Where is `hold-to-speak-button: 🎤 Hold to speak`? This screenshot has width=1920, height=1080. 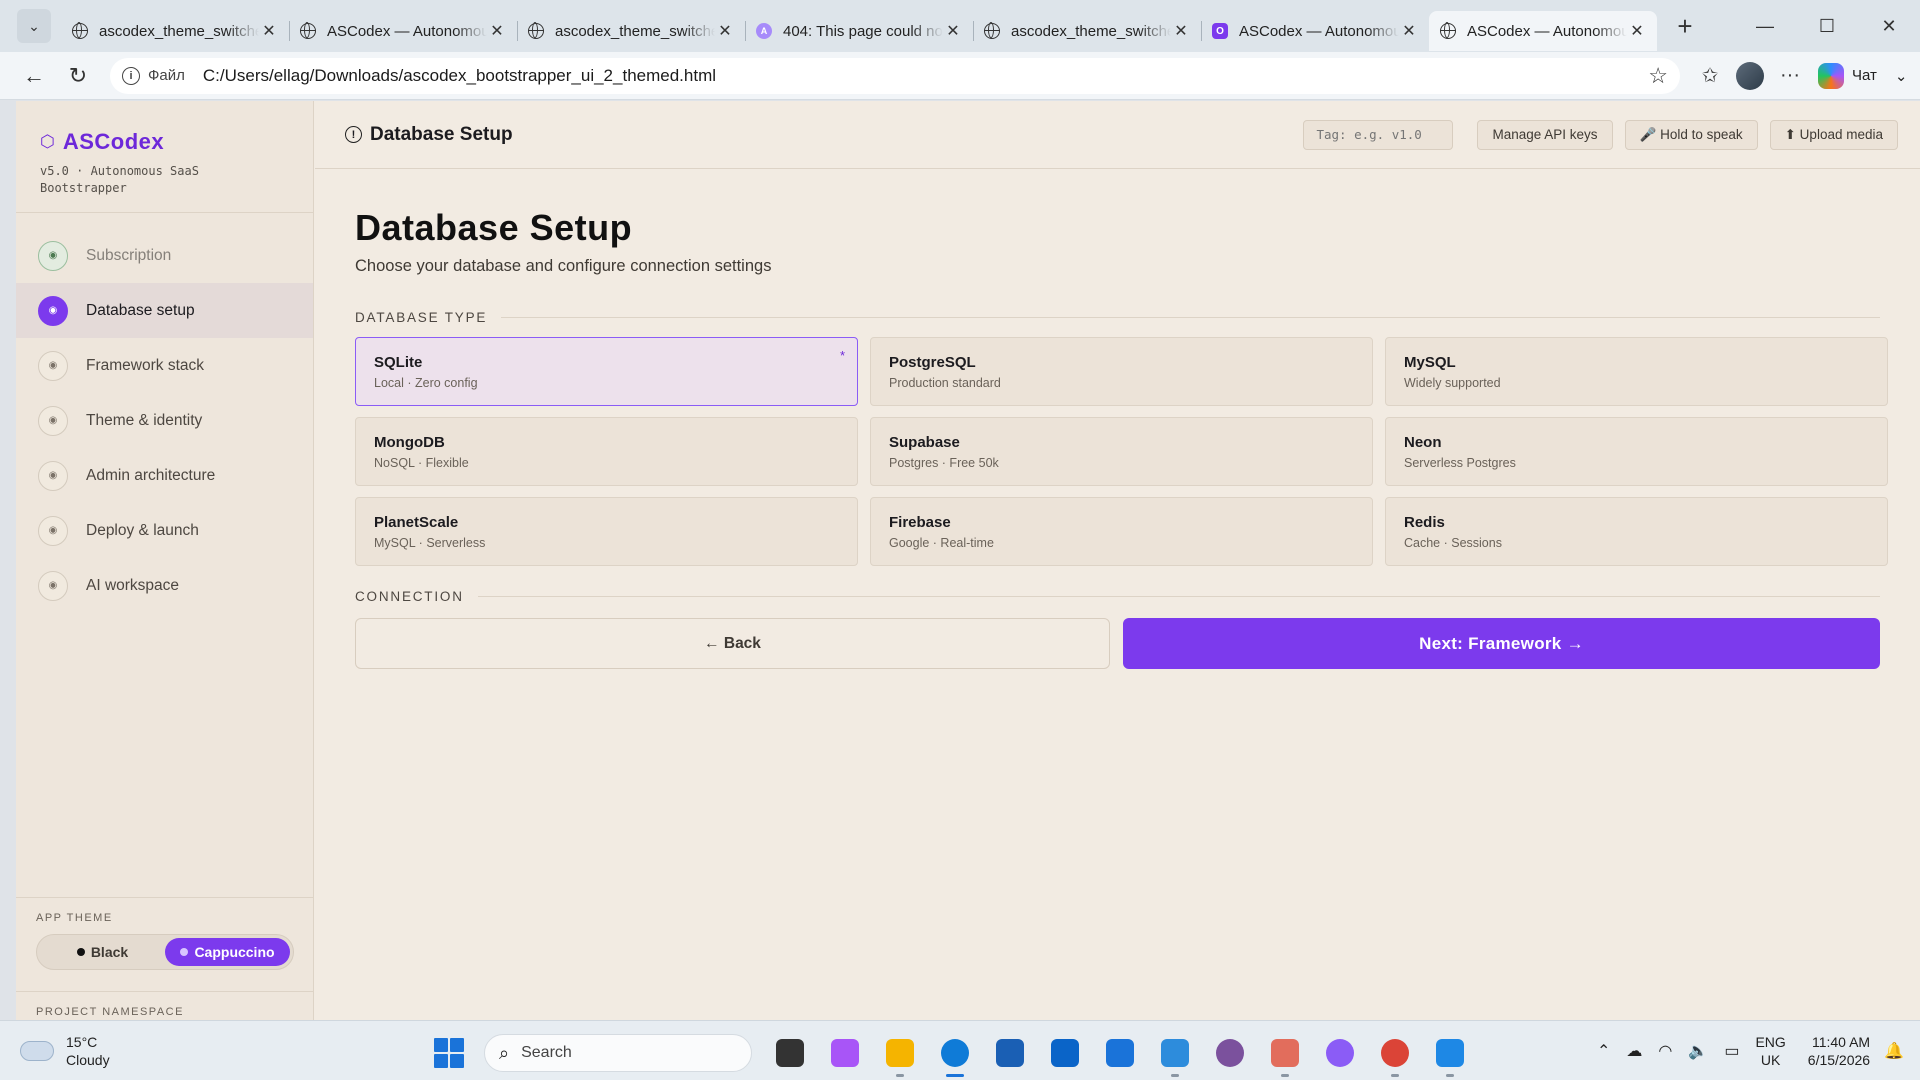 hold-to-speak-button: 🎤 Hold to speak is located at coordinates (1691, 134).